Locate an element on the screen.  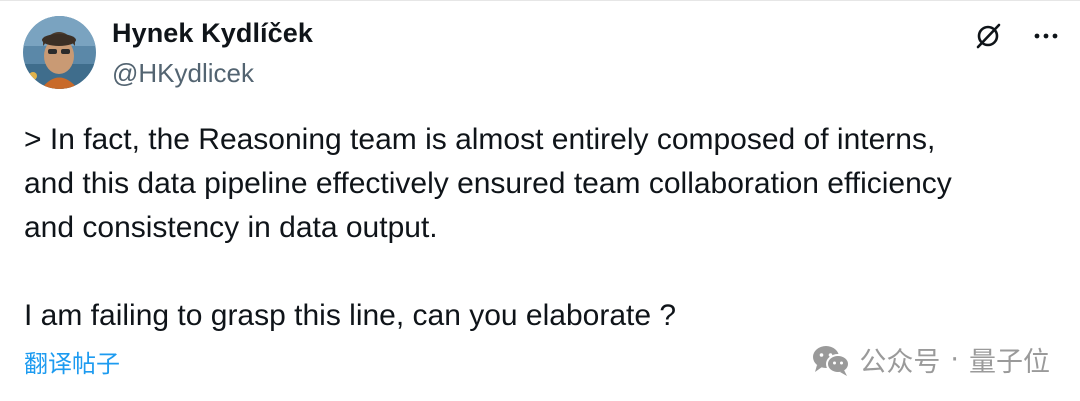
header-actions is located at coordinates (1017, 36).